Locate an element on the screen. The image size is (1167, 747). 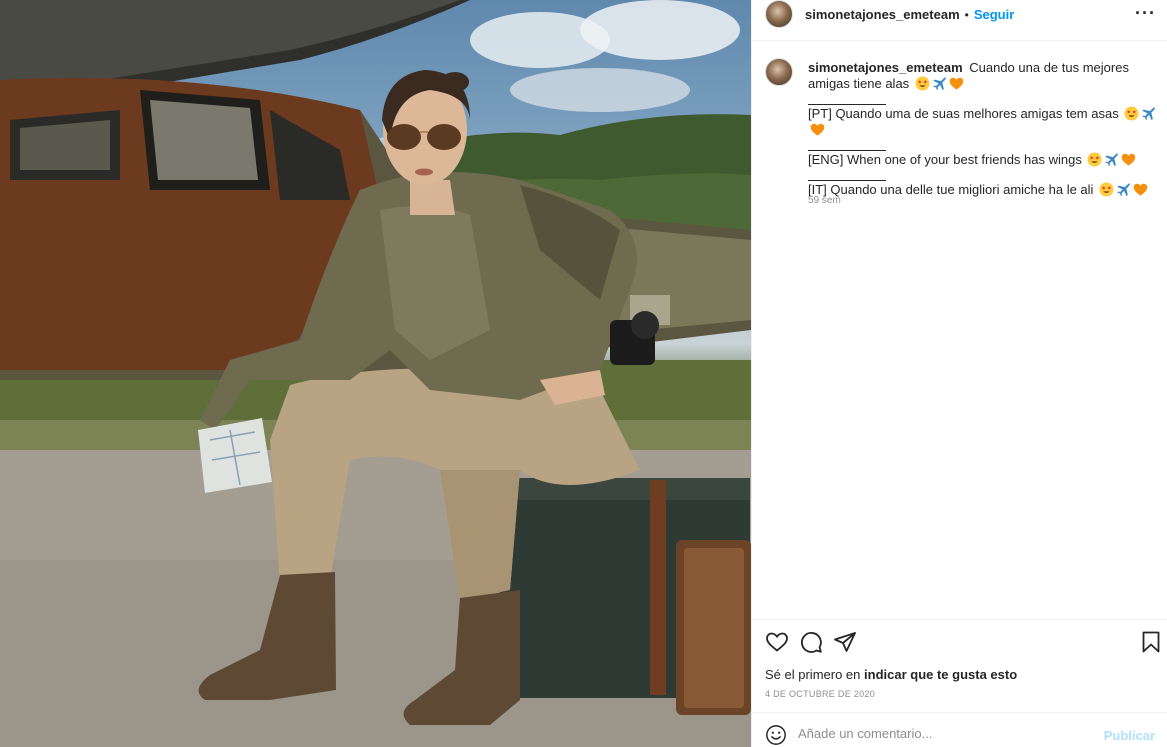
send-icon is located at coordinates (845, 644).